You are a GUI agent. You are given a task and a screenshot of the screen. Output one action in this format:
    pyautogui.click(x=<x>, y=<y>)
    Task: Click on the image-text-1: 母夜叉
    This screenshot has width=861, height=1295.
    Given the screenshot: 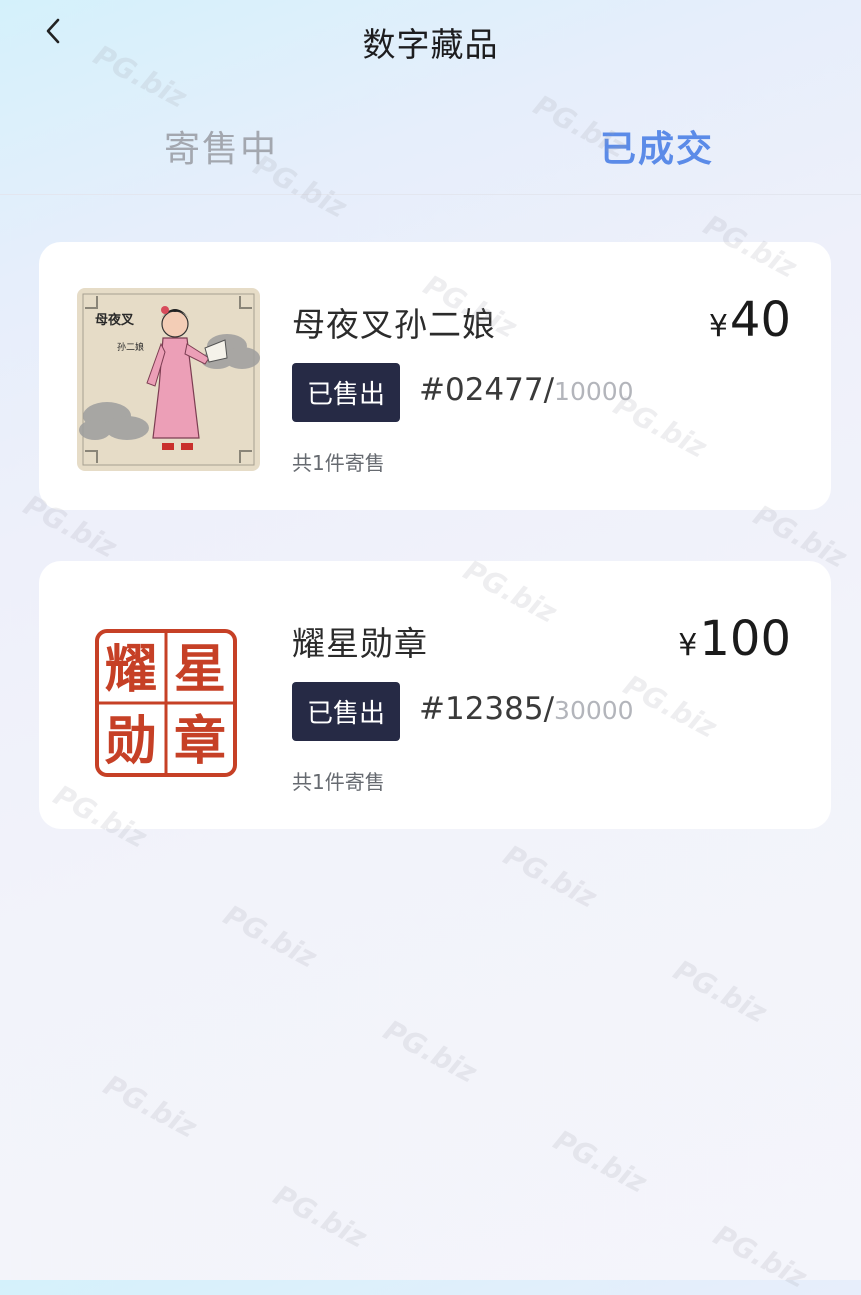 What is the action you would take?
    pyautogui.click(x=115, y=320)
    